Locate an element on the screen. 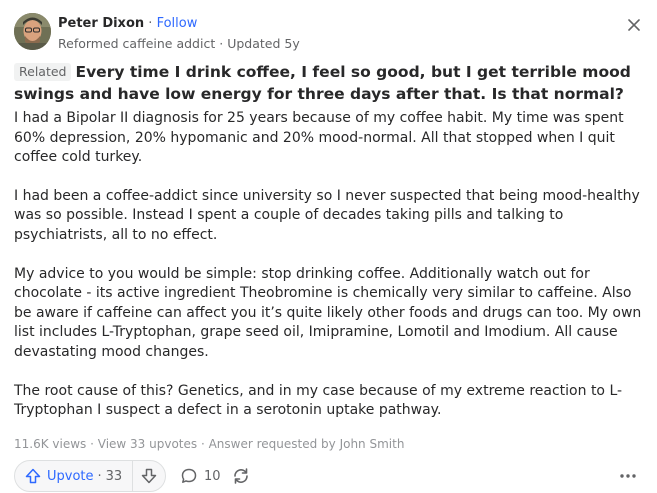 This screenshot has height=493, width=657. upvote-button: Upvote · 33 is located at coordinates (73, 476).